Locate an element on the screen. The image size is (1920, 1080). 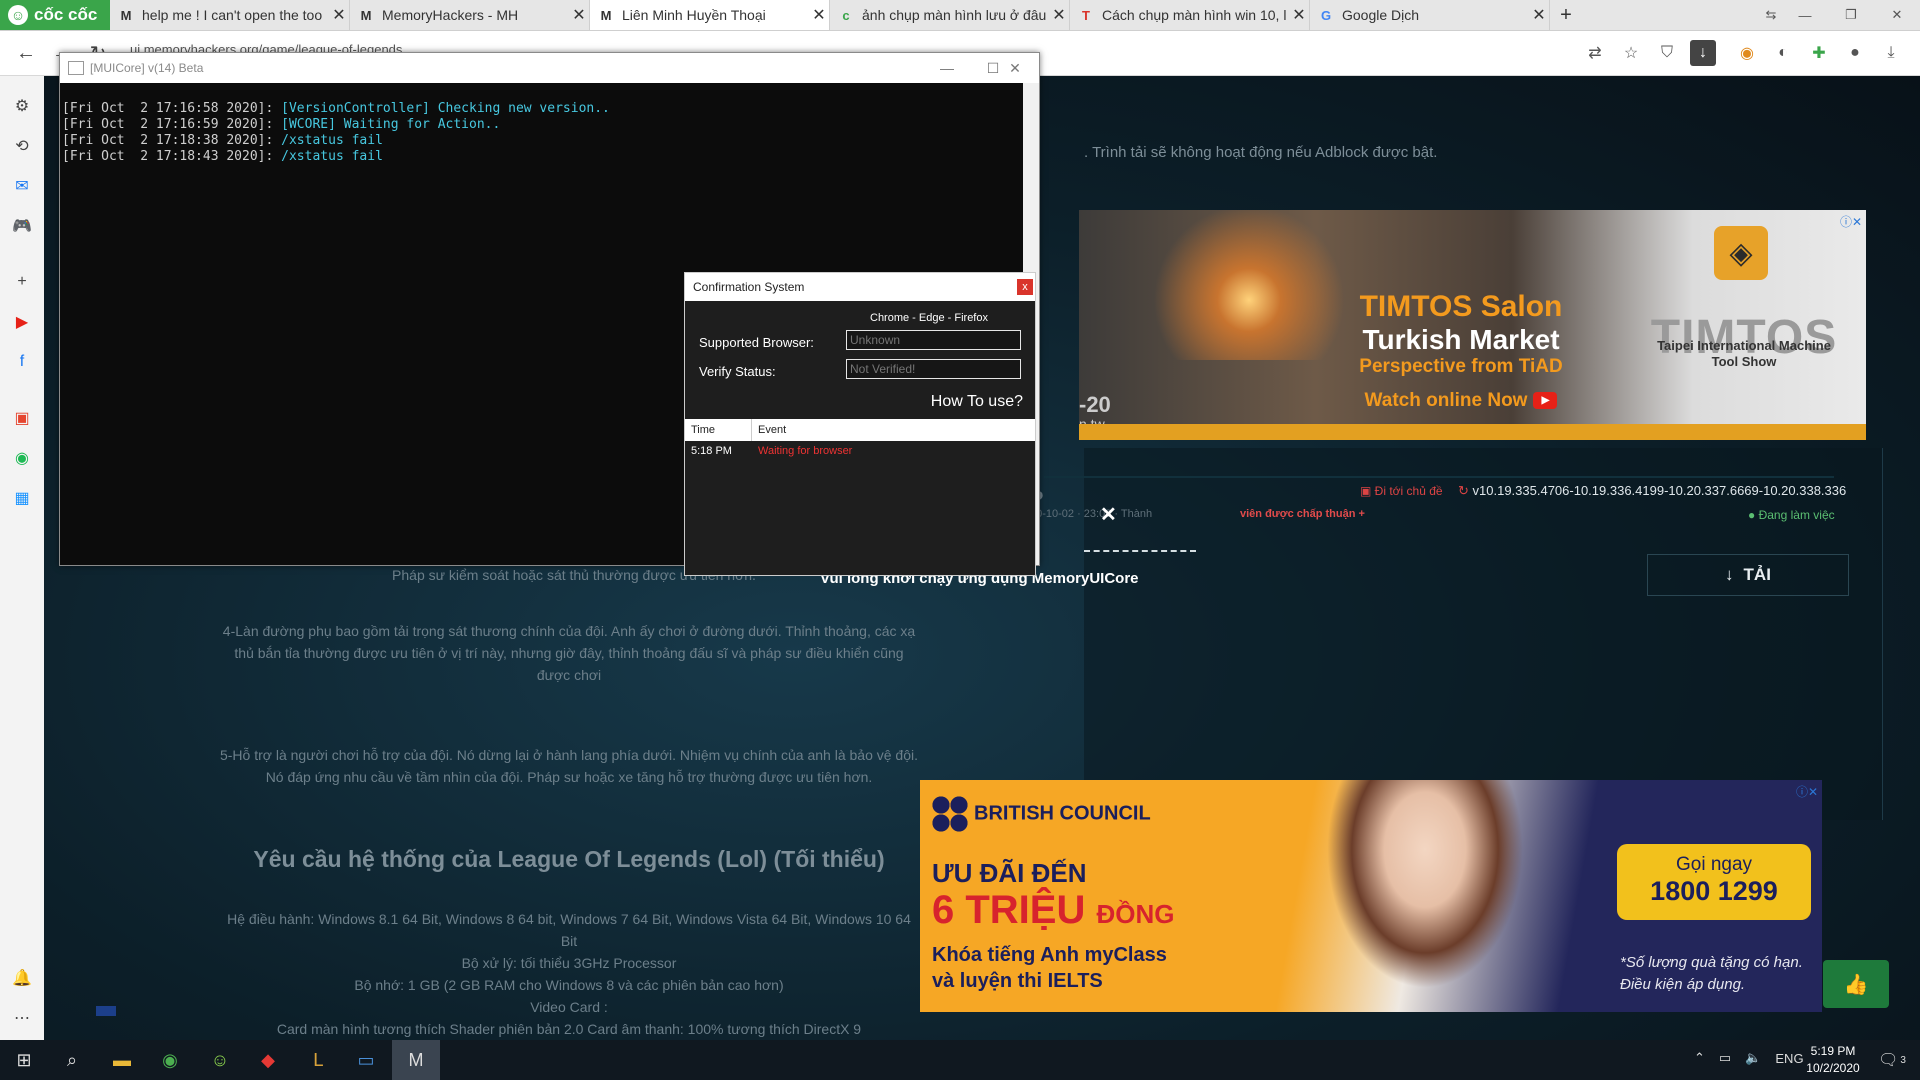
tiki-icon: ▦ is located at coordinates (22, 498).